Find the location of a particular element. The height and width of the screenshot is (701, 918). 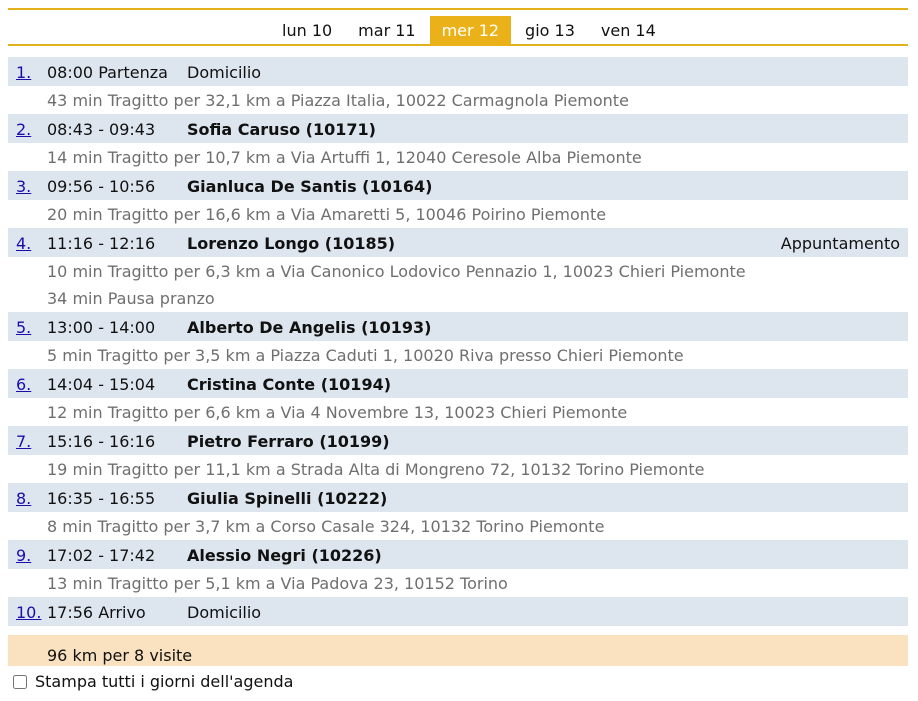

stop-number-link: 10. is located at coordinates (28, 612).